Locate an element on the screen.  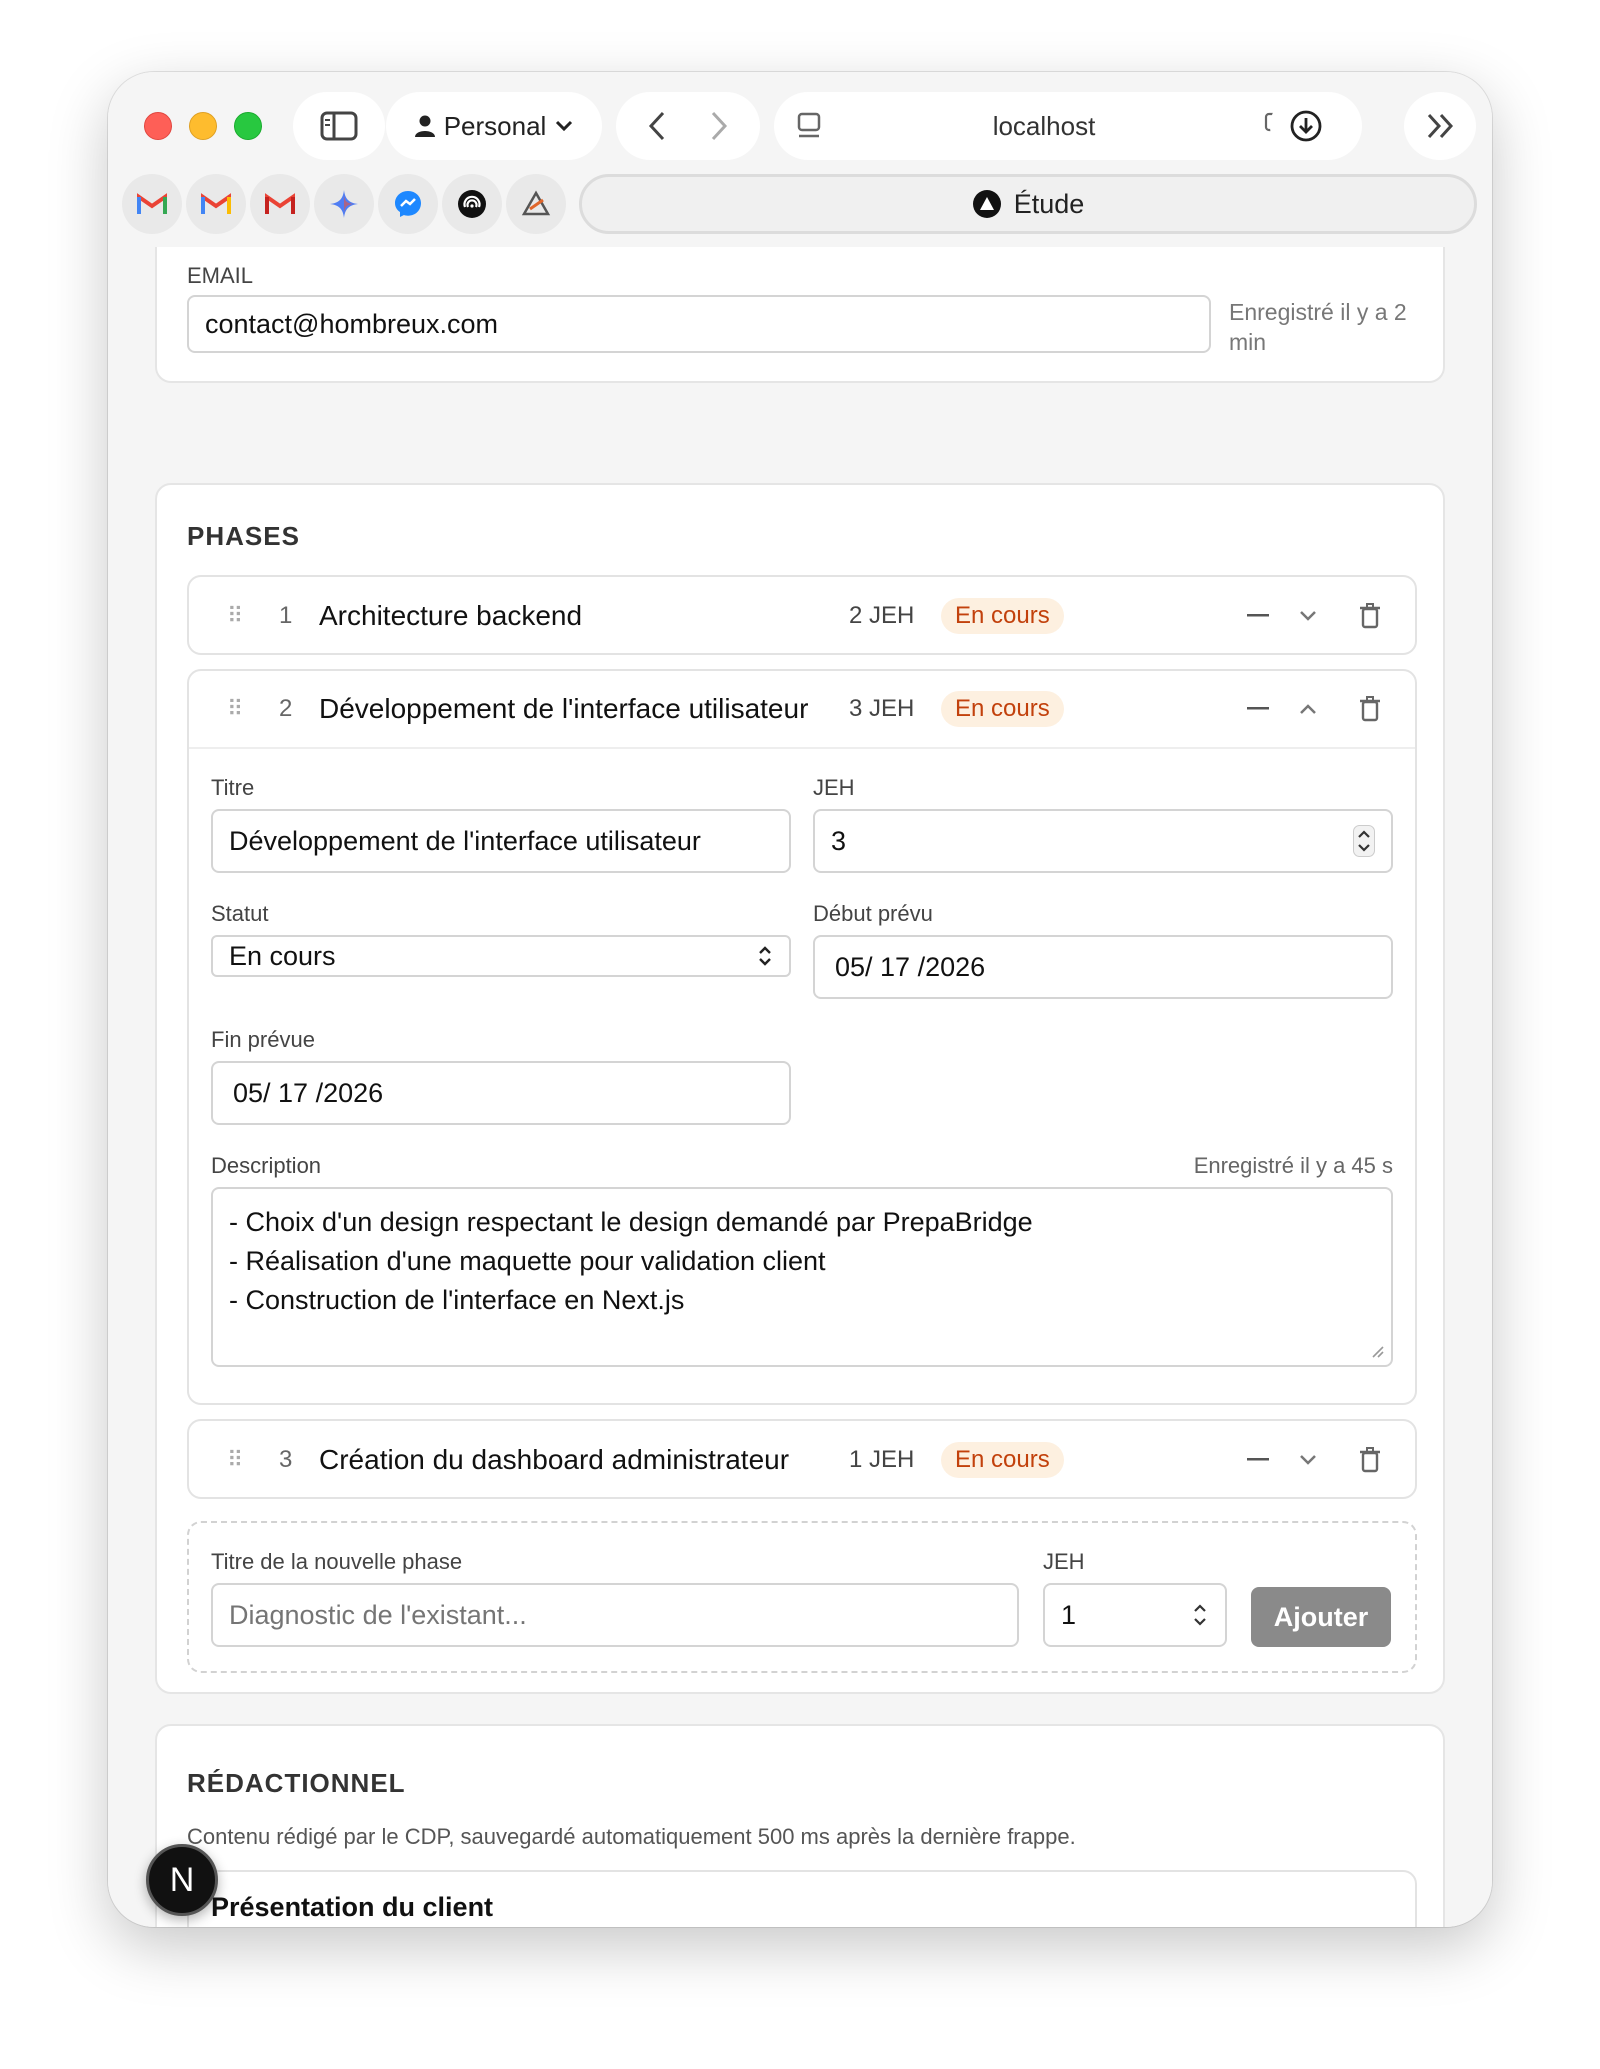
triangle-logo-icon is located at coordinates (536, 203).